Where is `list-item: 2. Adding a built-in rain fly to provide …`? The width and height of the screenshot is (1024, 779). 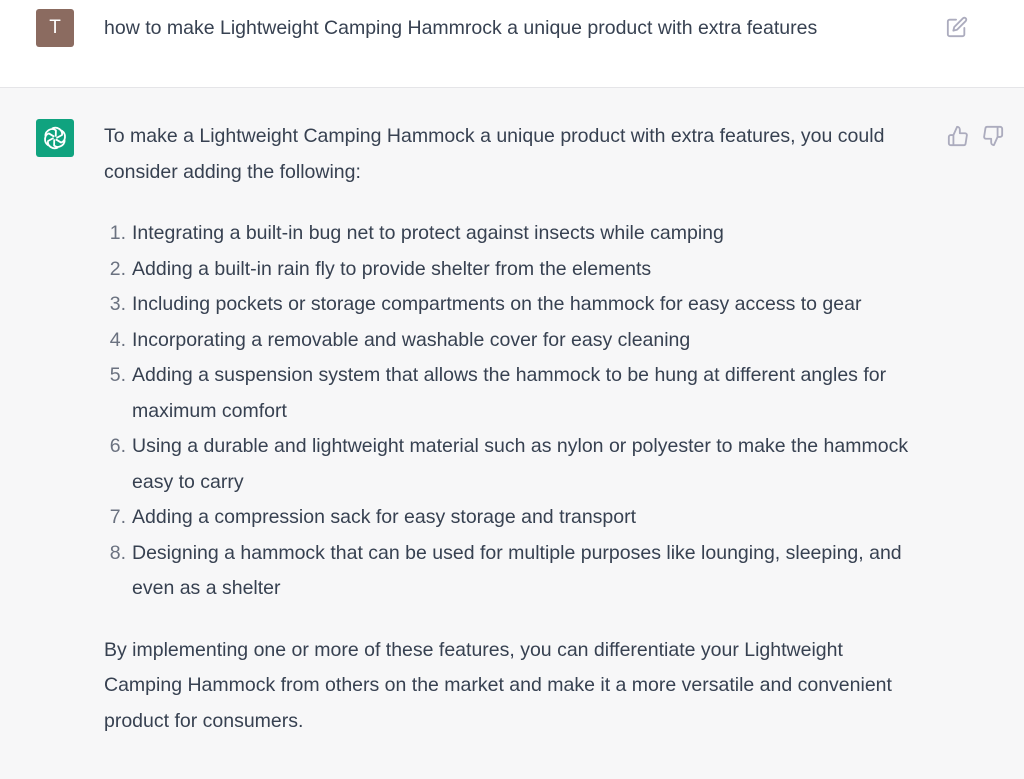 list-item: 2. Adding a built-in rain fly to provide … is located at coordinates (511, 270).